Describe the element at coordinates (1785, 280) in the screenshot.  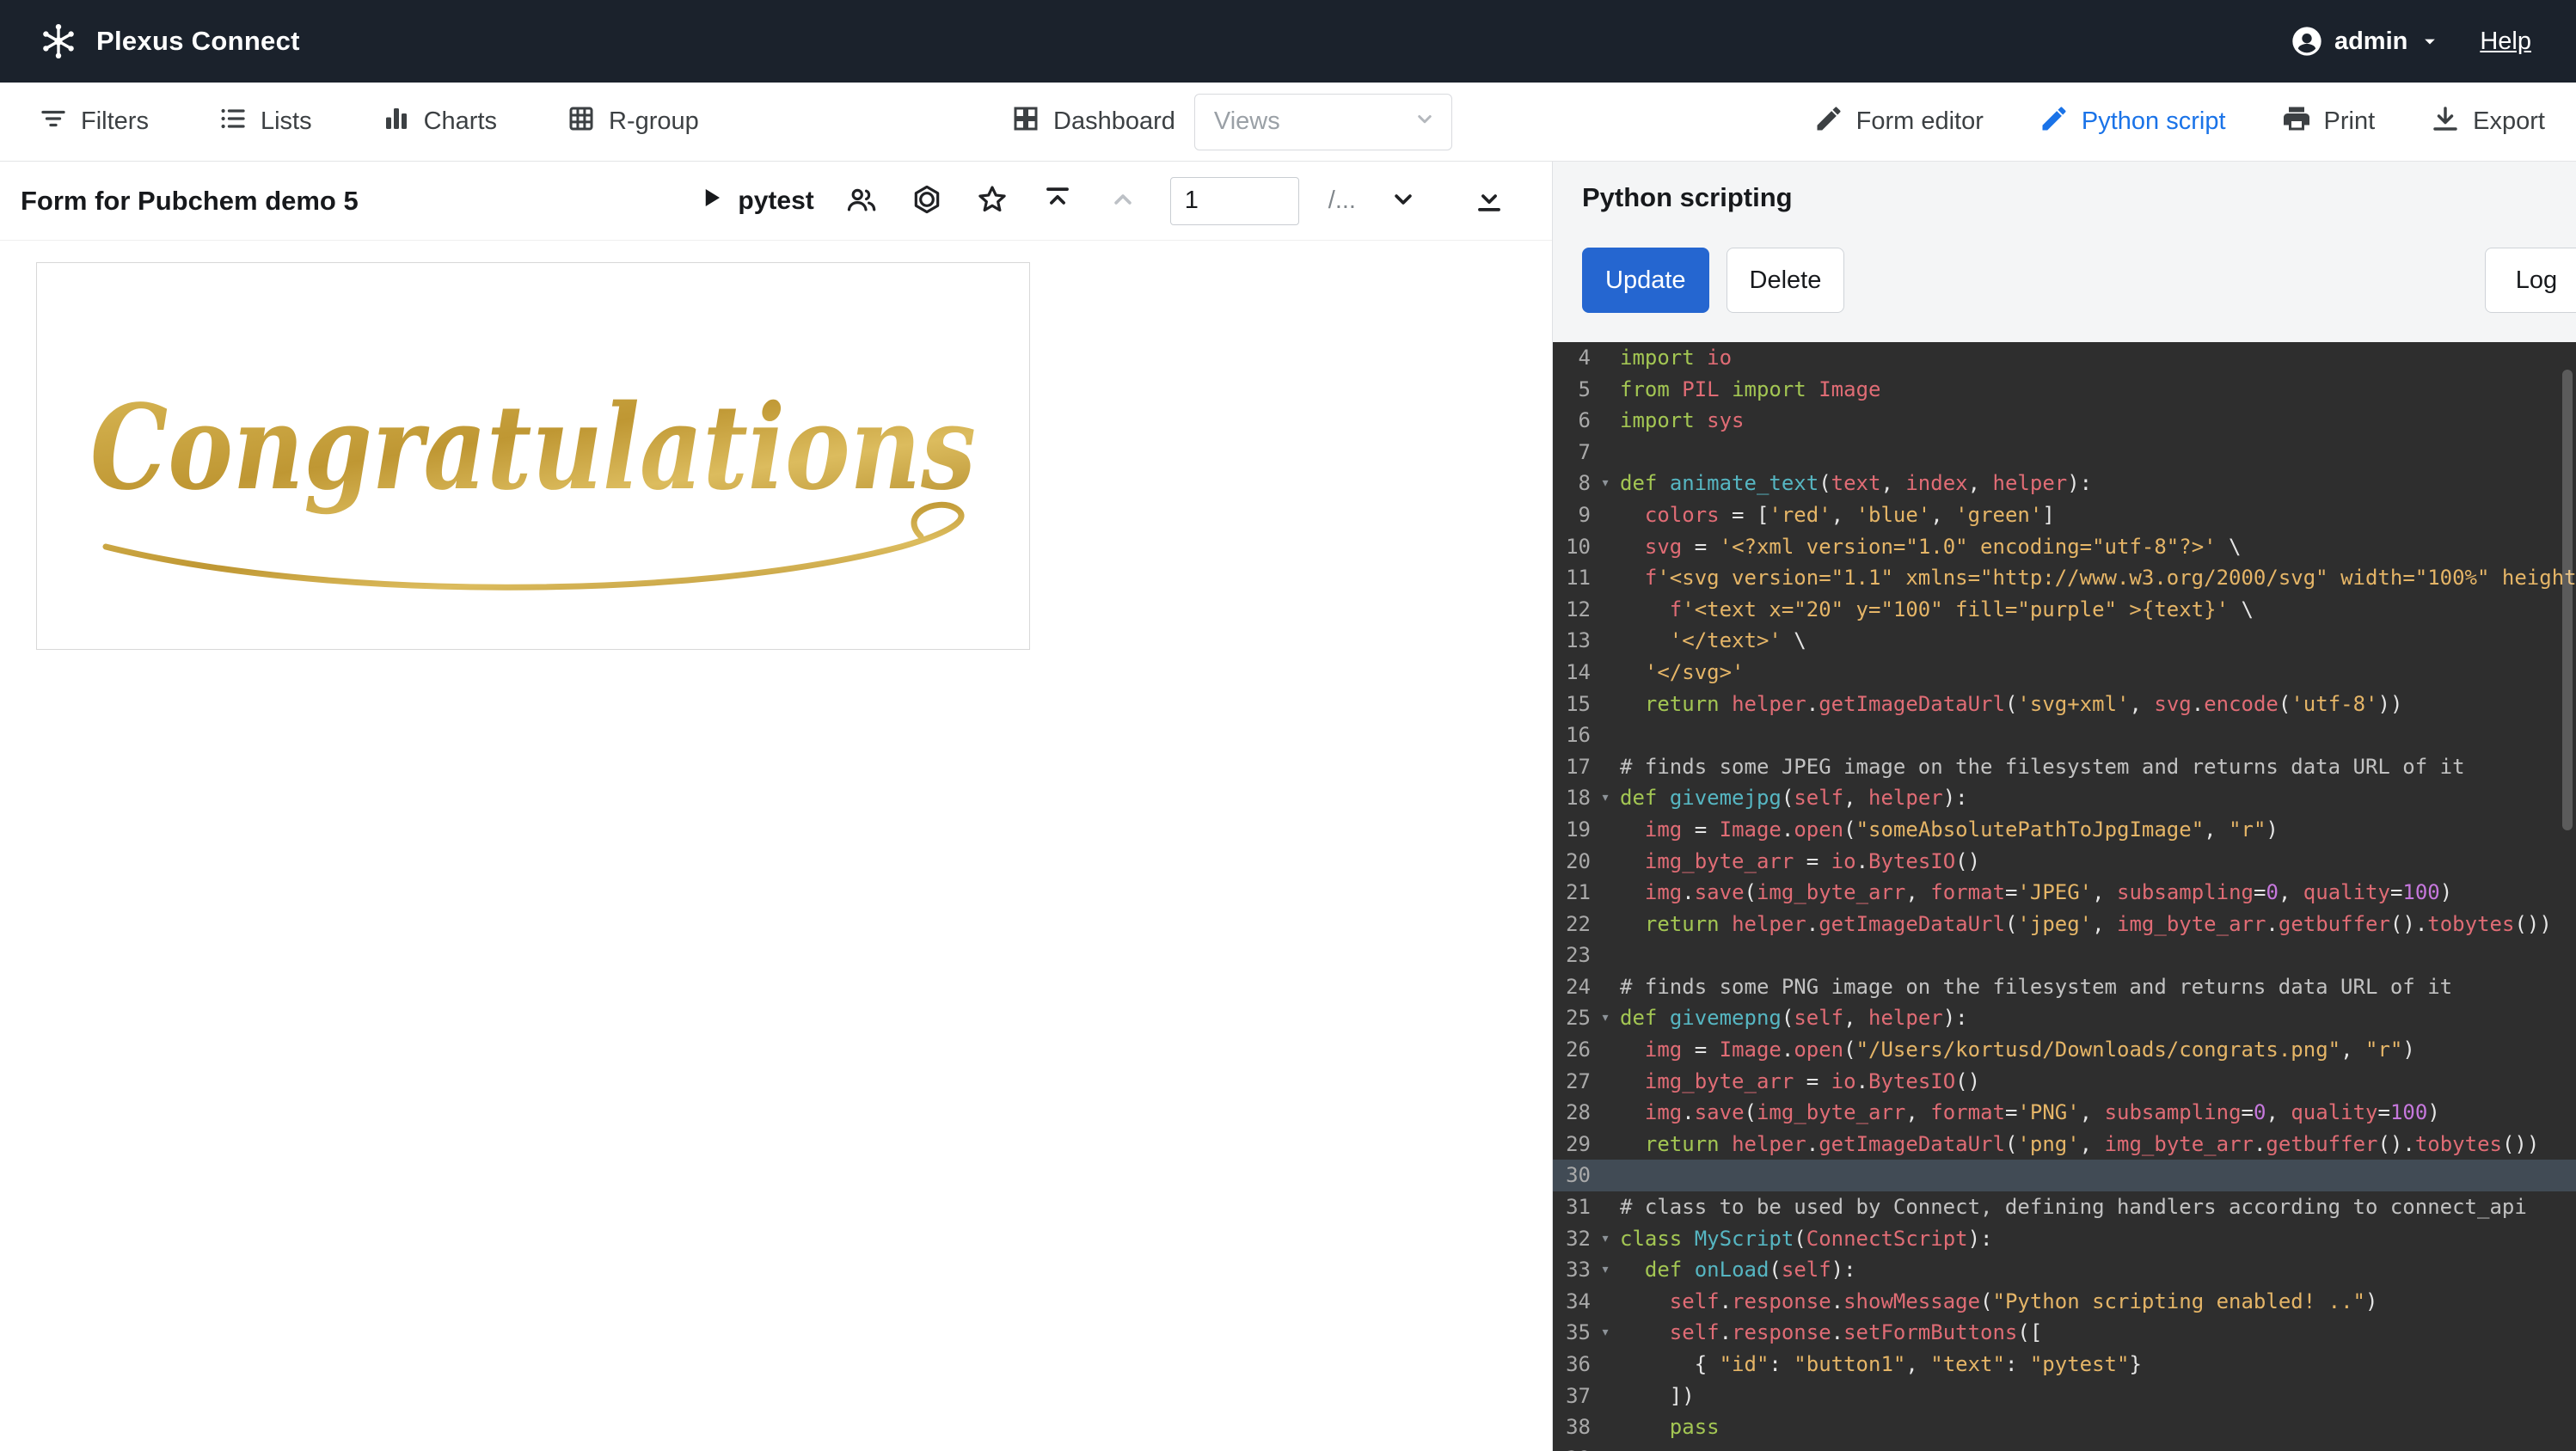
I see `delete-button: Delete` at that location.